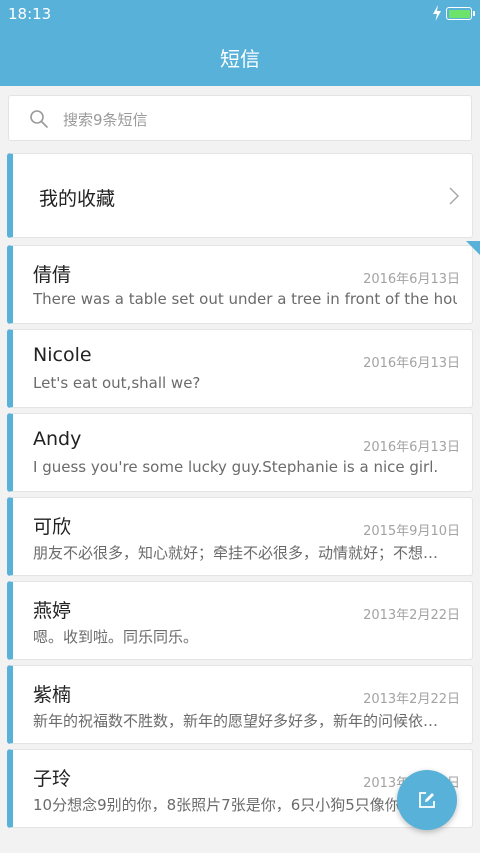 This screenshot has width=480, height=853. What do you see at coordinates (30, 14) in the screenshot?
I see `status-time: 18:13` at bounding box center [30, 14].